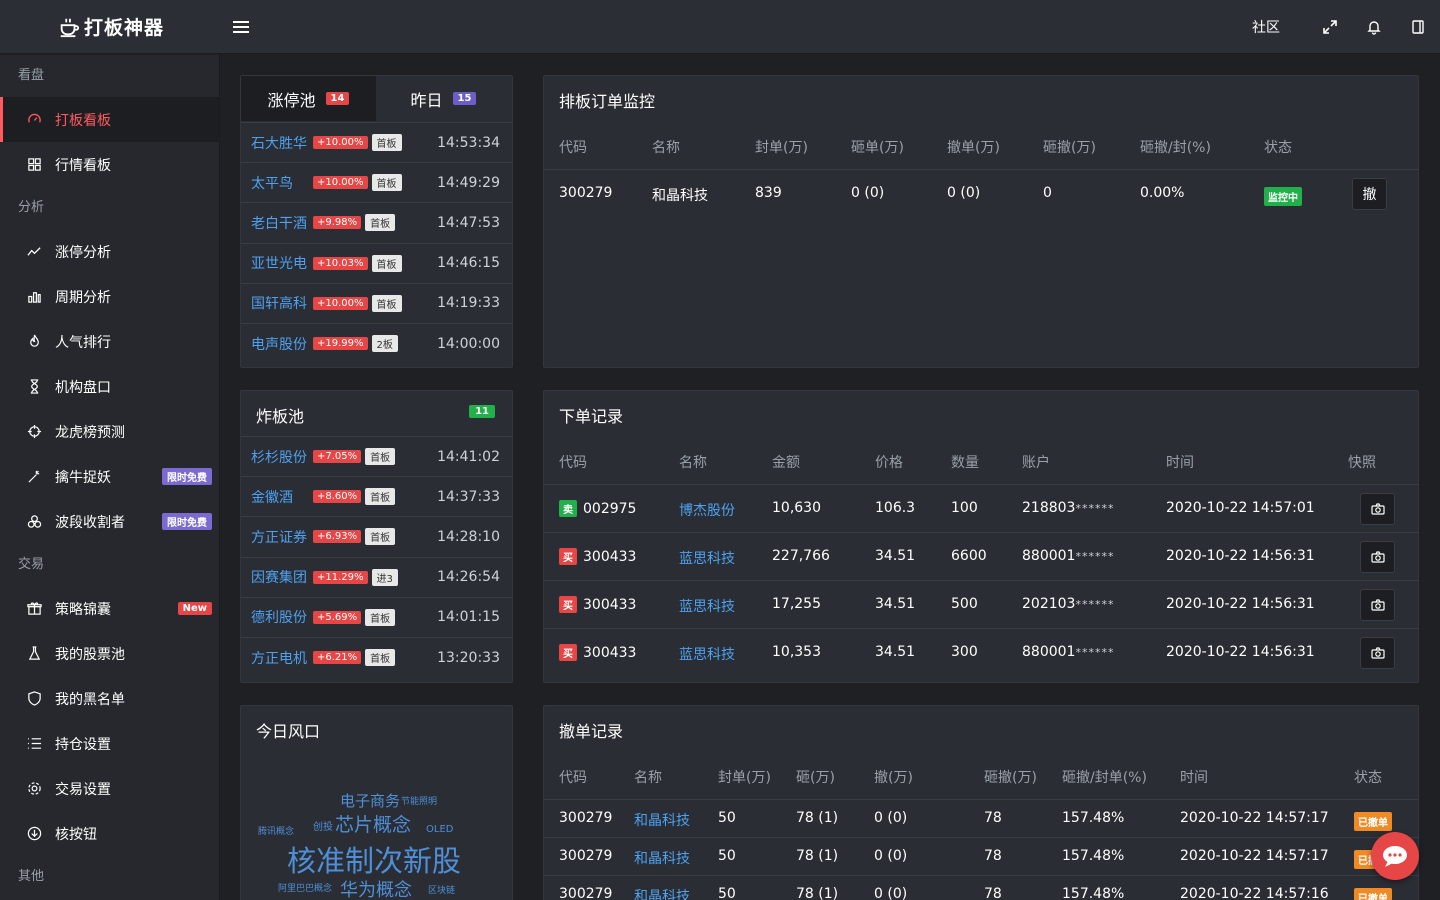 This screenshot has height=900, width=1440. Describe the element at coordinates (993, 856) in the screenshot. I see `smash-cancel-amount: 78` at that location.